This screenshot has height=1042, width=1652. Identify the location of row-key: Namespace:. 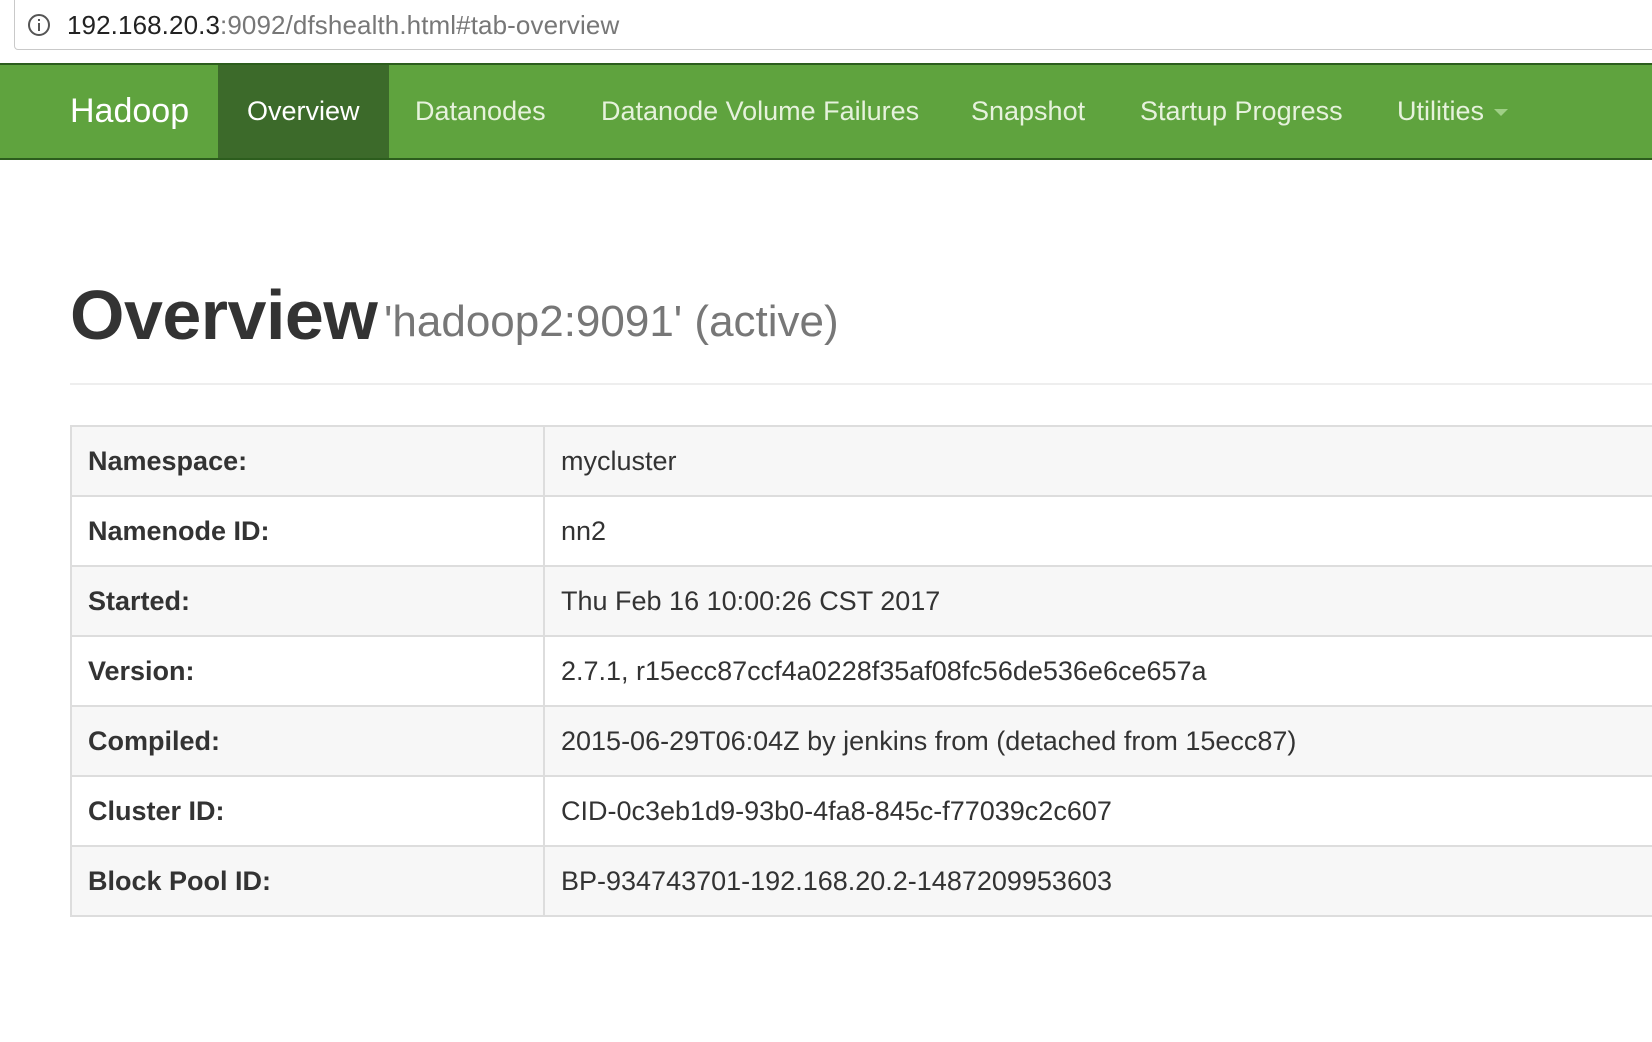
(307, 461).